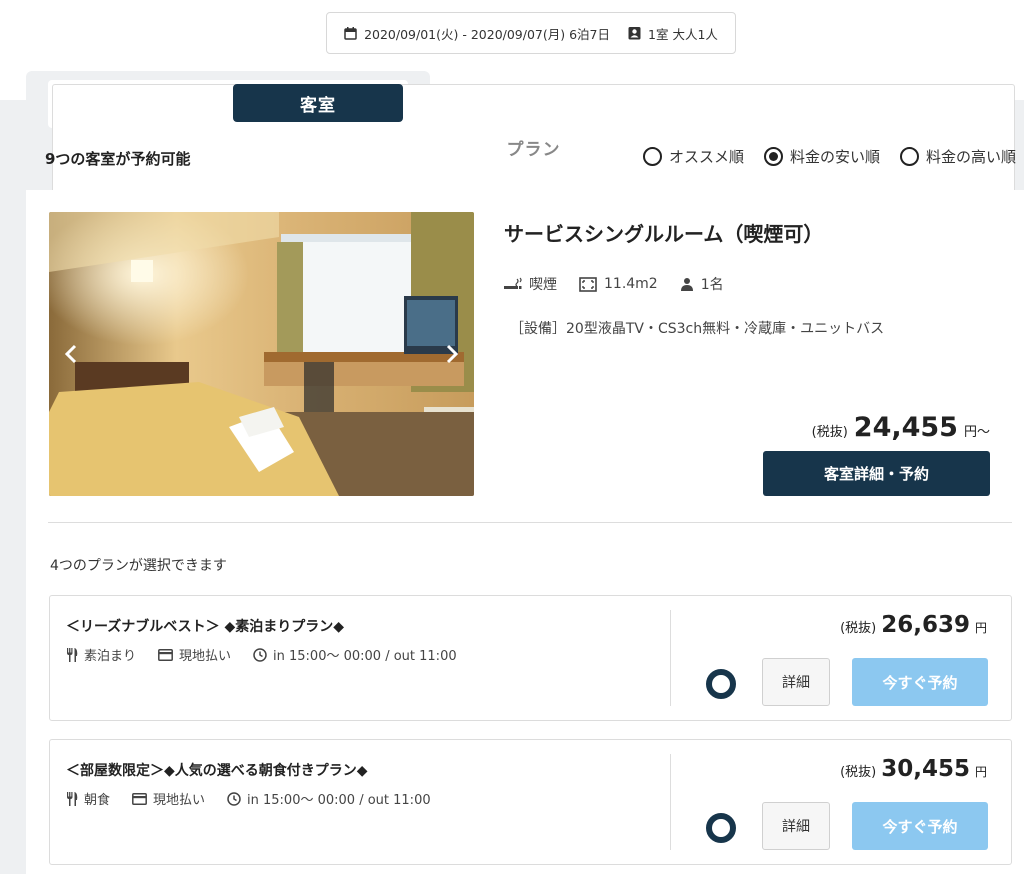  Describe the element at coordinates (543, 285) in the screenshot. I see `smoking-text: 喫煙` at that location.